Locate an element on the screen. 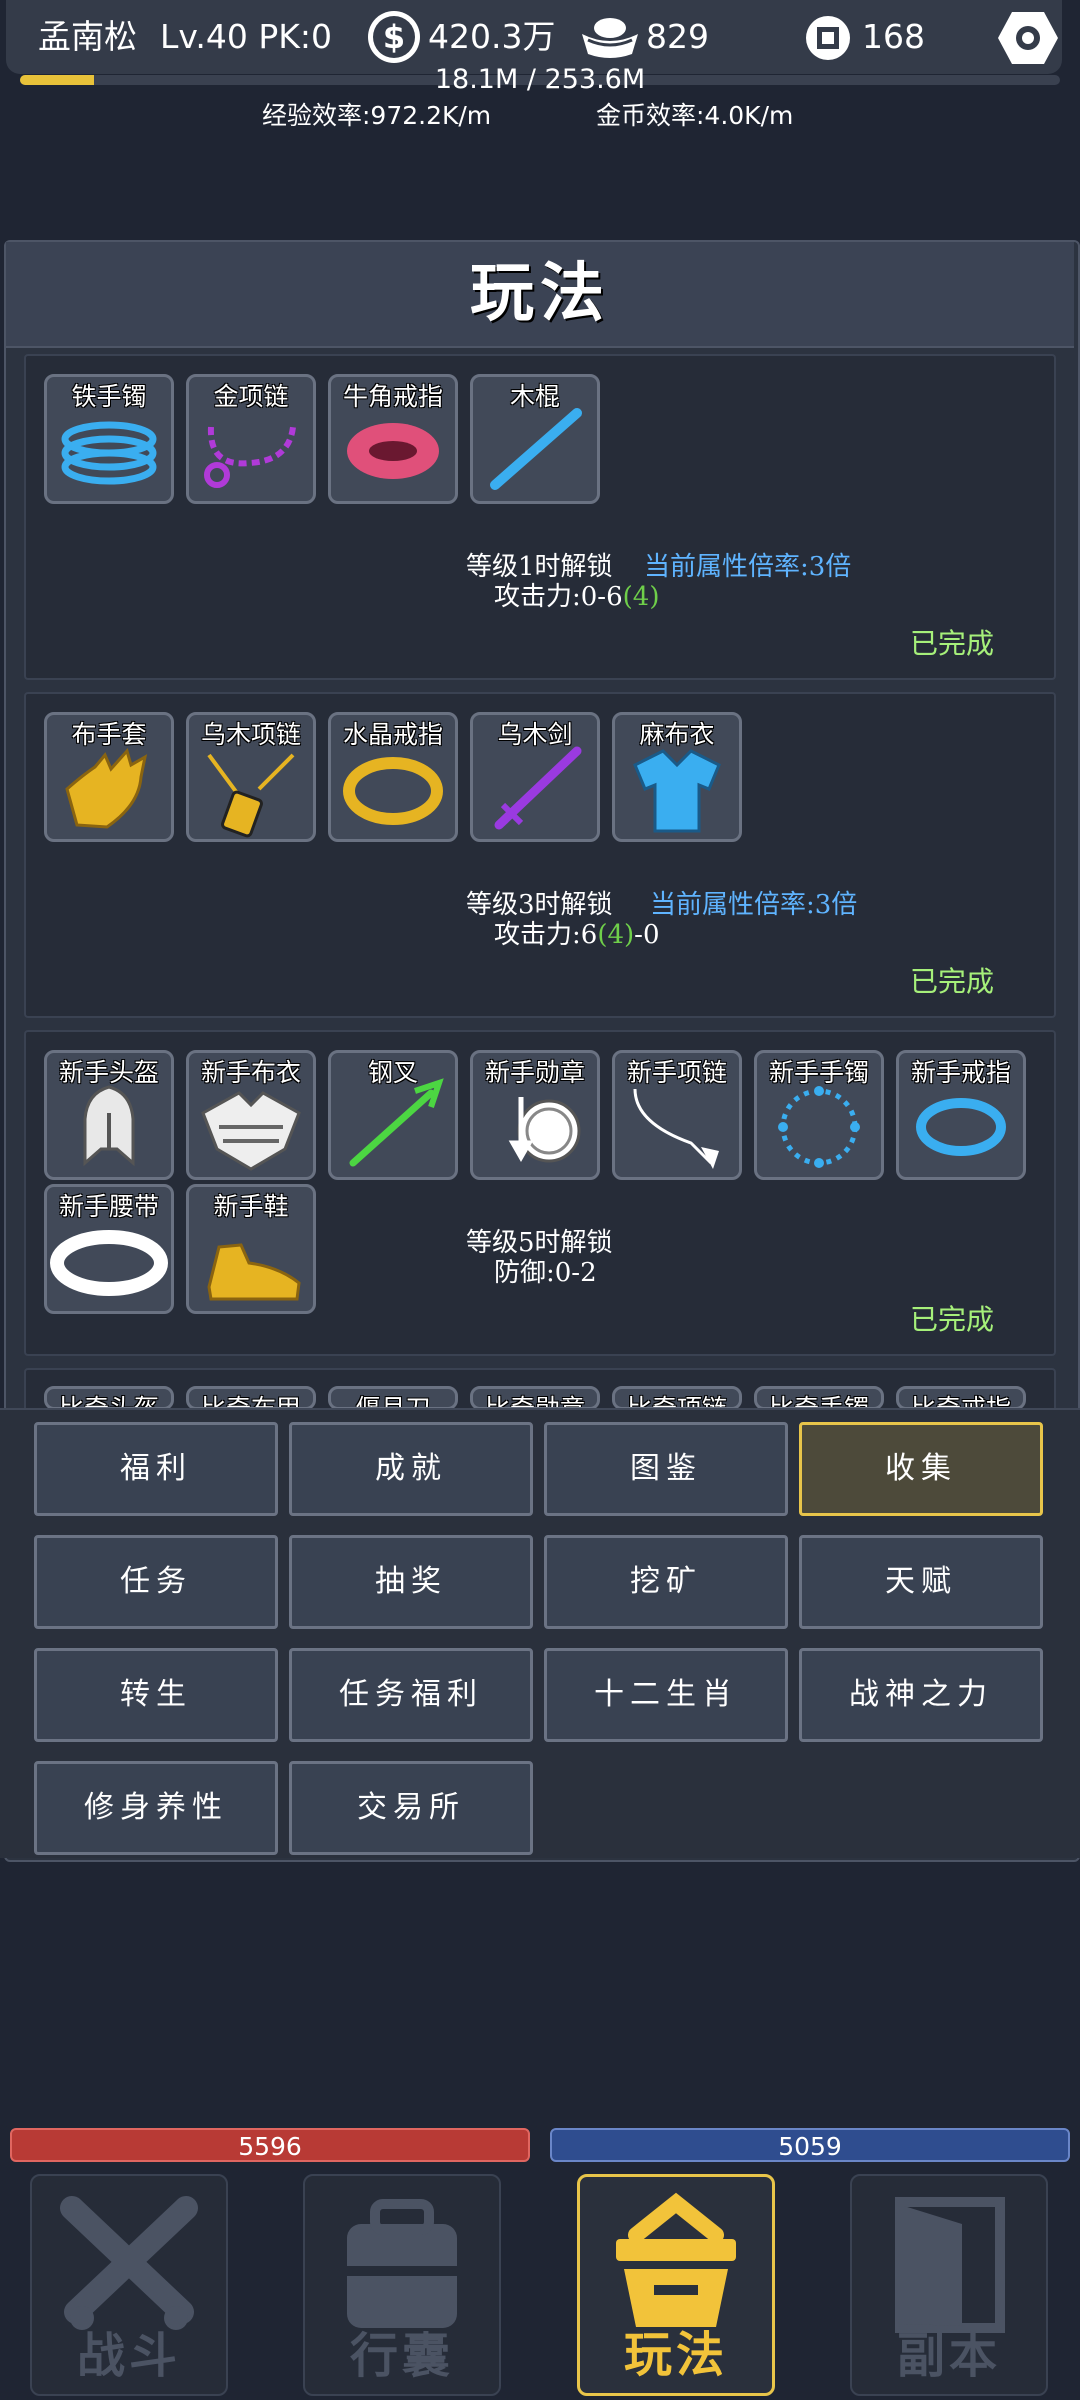 The image size is (1080, 2400). coin-icon: $ is located at coordinates (394, 37).